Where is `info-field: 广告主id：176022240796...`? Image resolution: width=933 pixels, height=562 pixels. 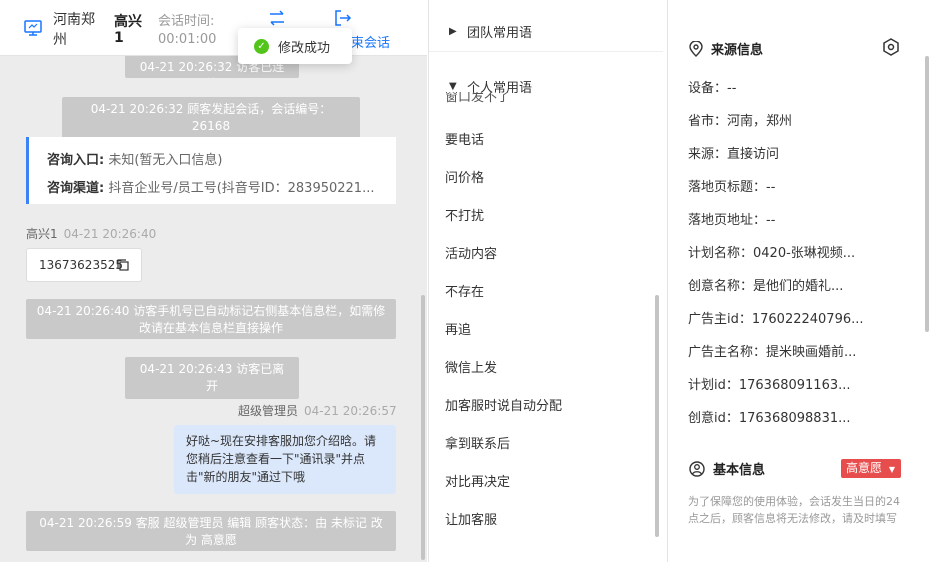
info-field: 广告主id：176022240796... is located at coordinates (776, 319).